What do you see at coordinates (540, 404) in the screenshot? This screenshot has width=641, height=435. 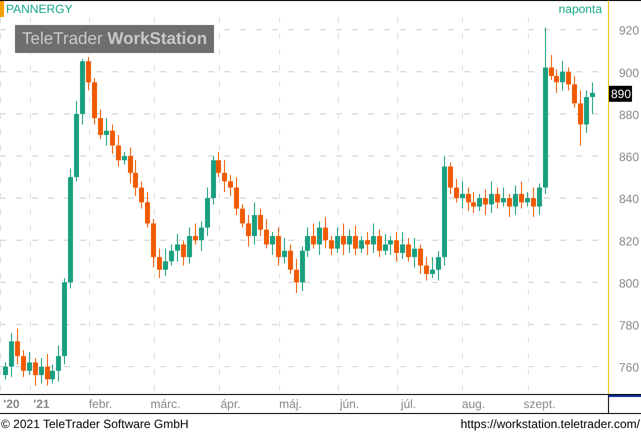 I see `date-axis-label: szept.` at bounding box center [540, 404].